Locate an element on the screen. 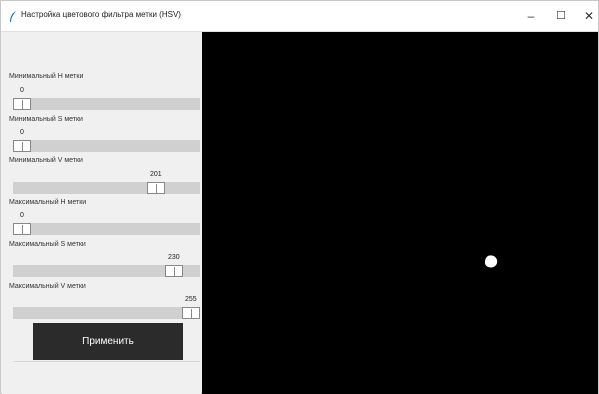 The height and width of the screenshot is (394, 599). divider is located at coordinates (106, 361).